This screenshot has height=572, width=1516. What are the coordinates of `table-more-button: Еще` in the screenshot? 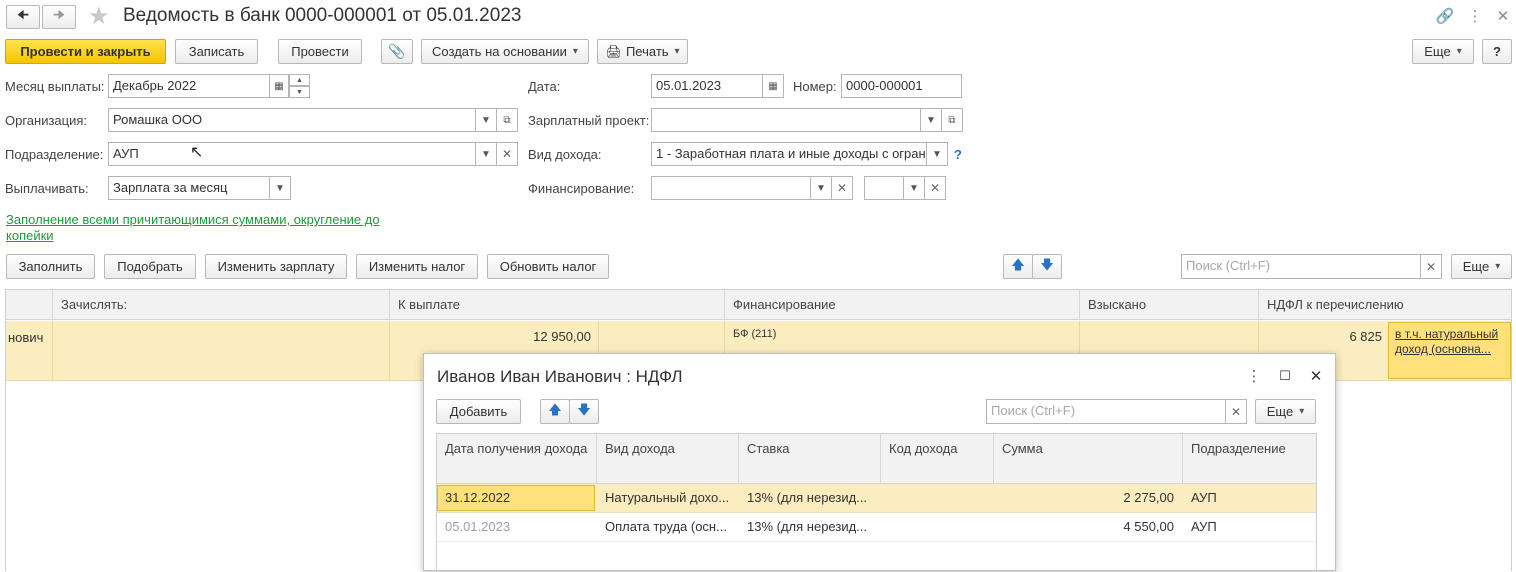 It's located at (1481, 266).